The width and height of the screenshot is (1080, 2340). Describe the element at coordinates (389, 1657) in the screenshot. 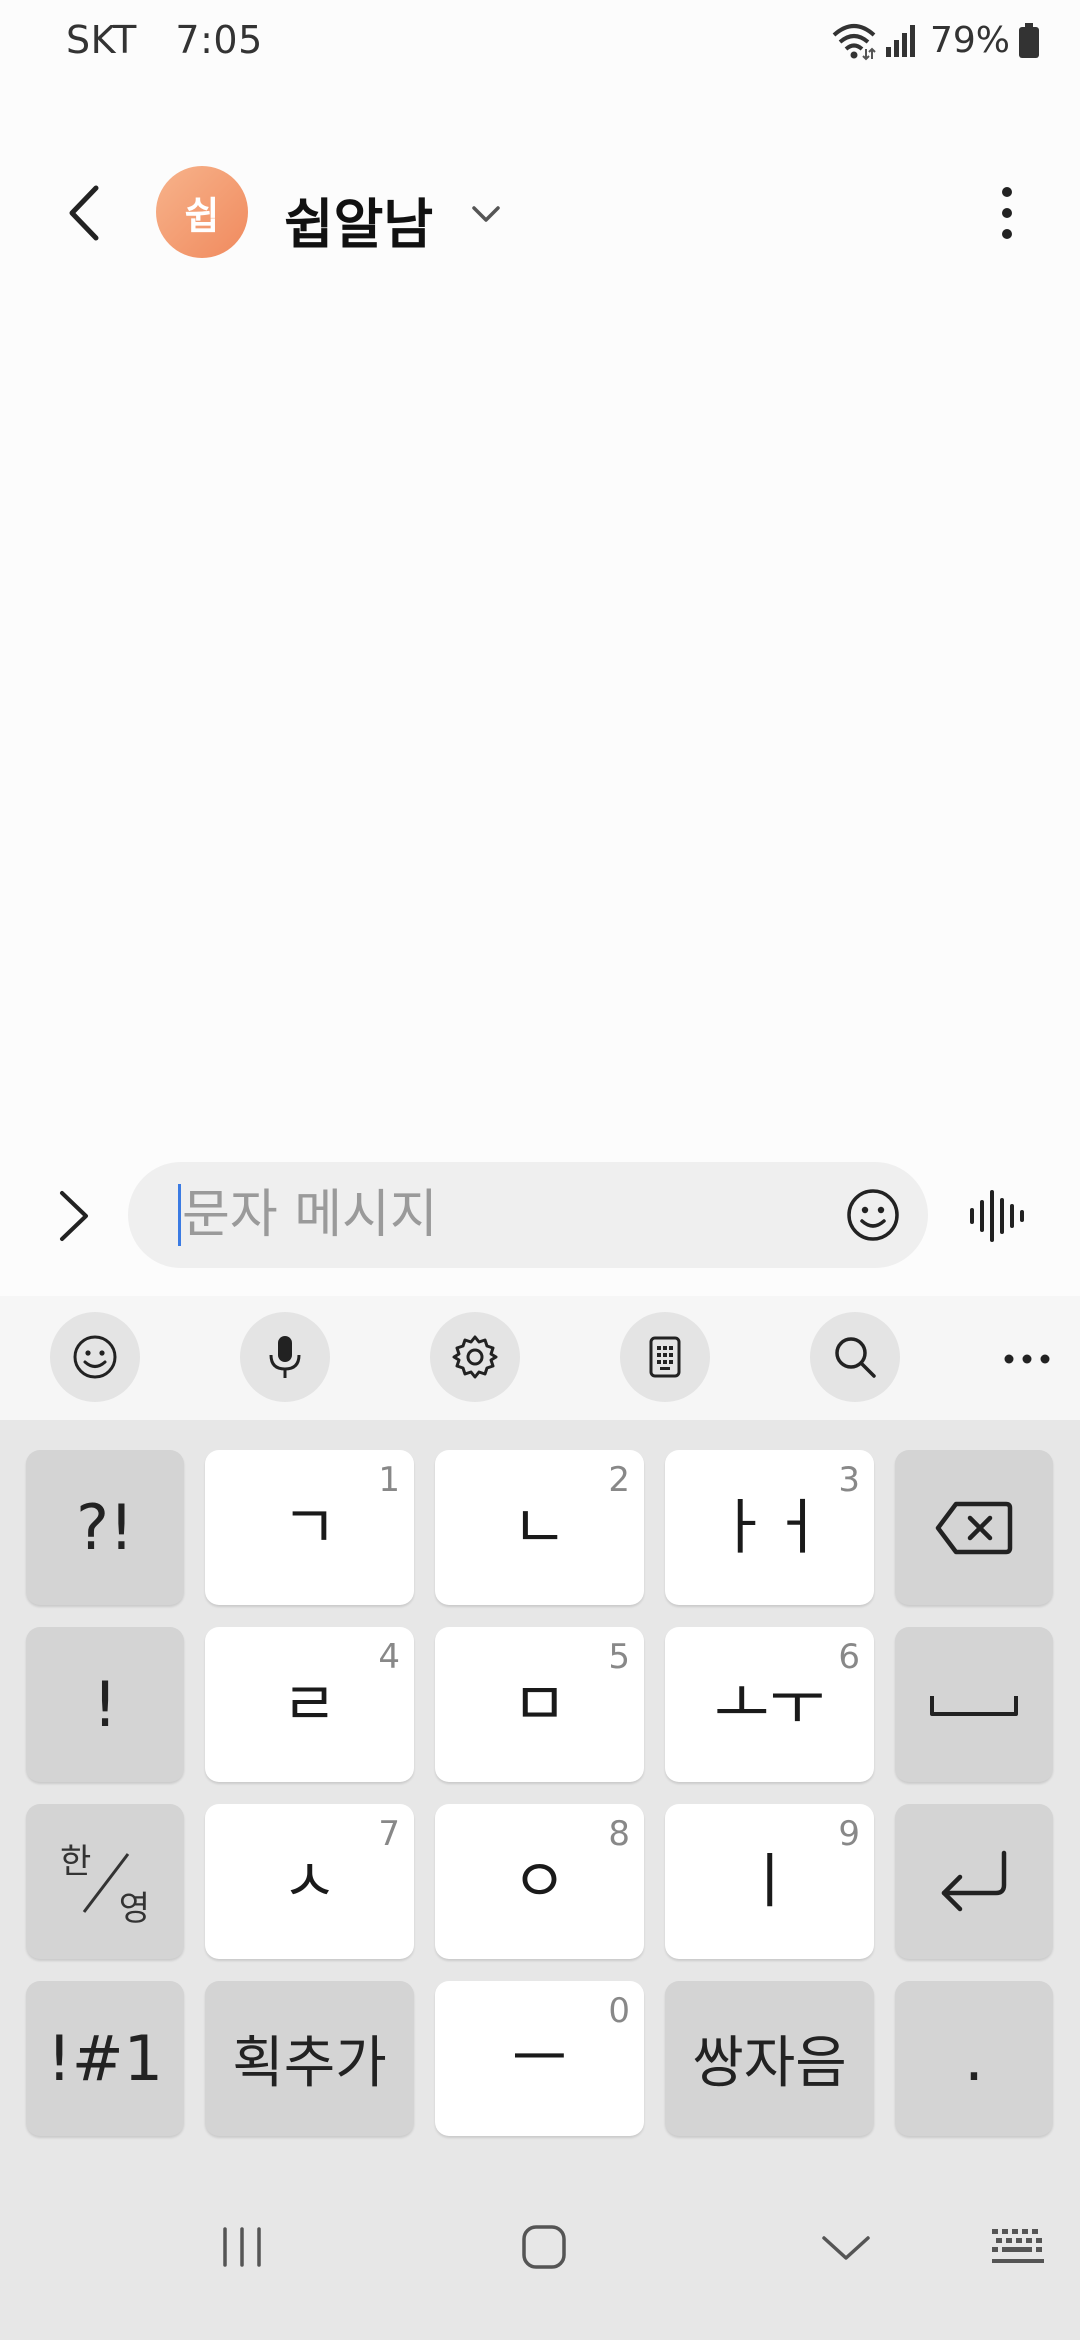

I see `key-number: 4` at that location.